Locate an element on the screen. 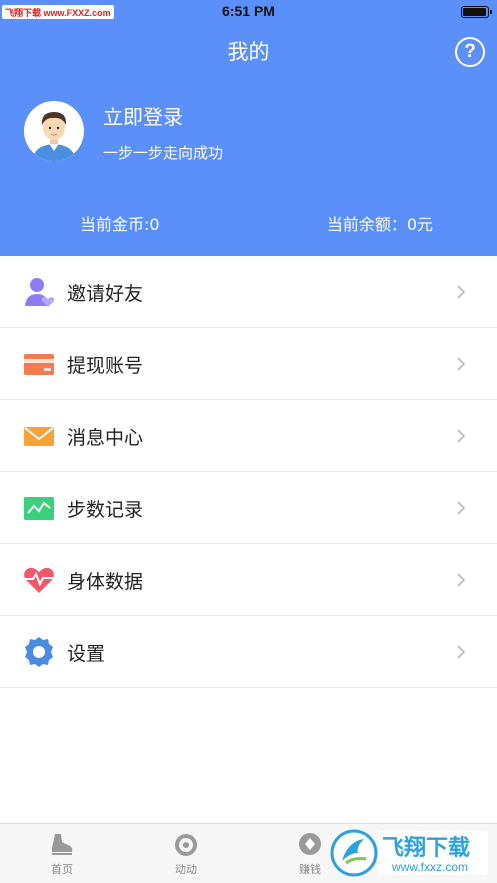 The width and height of the screenshot is (497, 883). tab-activity: 动动 is located at coordinates (186, 853).